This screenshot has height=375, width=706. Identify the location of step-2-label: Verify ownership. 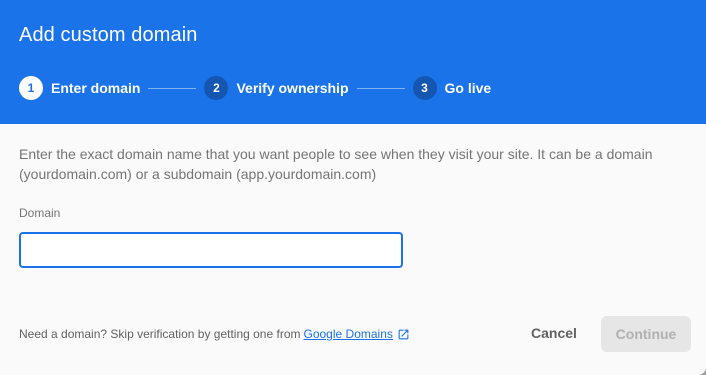
(292, 88).